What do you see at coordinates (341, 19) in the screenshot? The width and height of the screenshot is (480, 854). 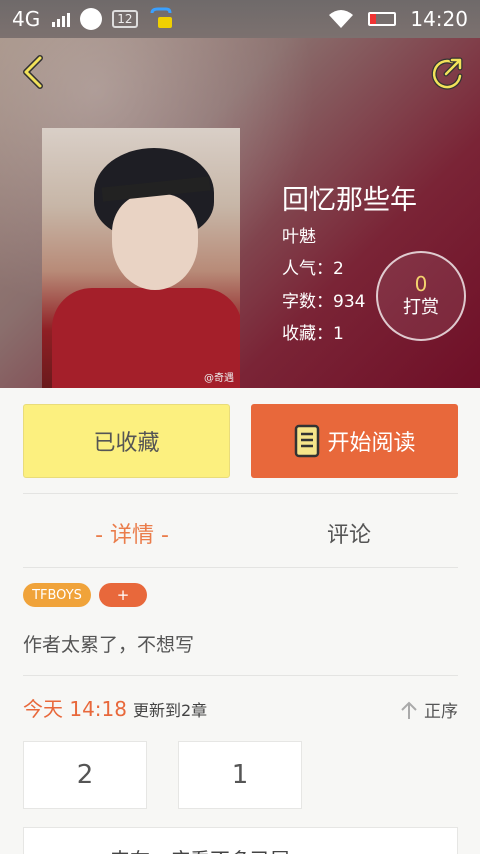 I see `wifi-icon` at bounding box center [341, 19].